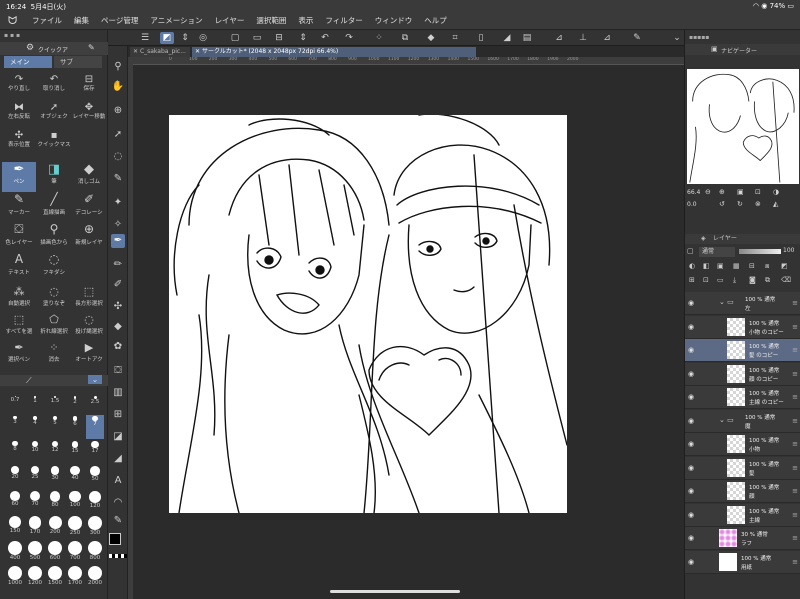 The height and width of the screenshot is (599, 800). Describe the element at coordinates (75, 402) in the screenshot. I see `brush-size-option: 2` at that location.